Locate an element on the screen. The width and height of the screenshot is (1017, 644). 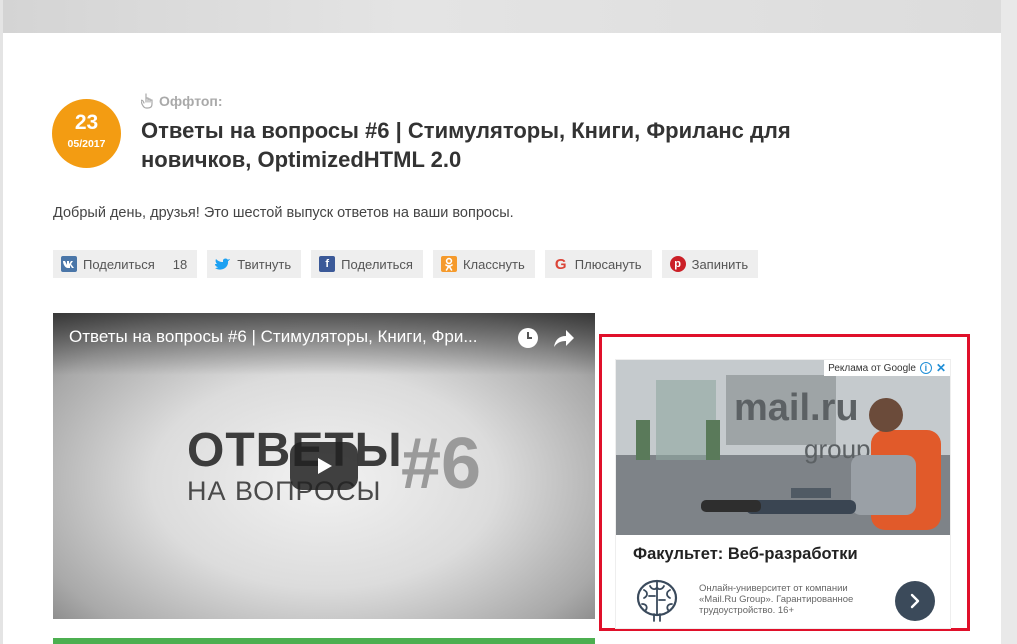
share-google-plus-button: G Плюсануть is located at coordinates (598, 264).